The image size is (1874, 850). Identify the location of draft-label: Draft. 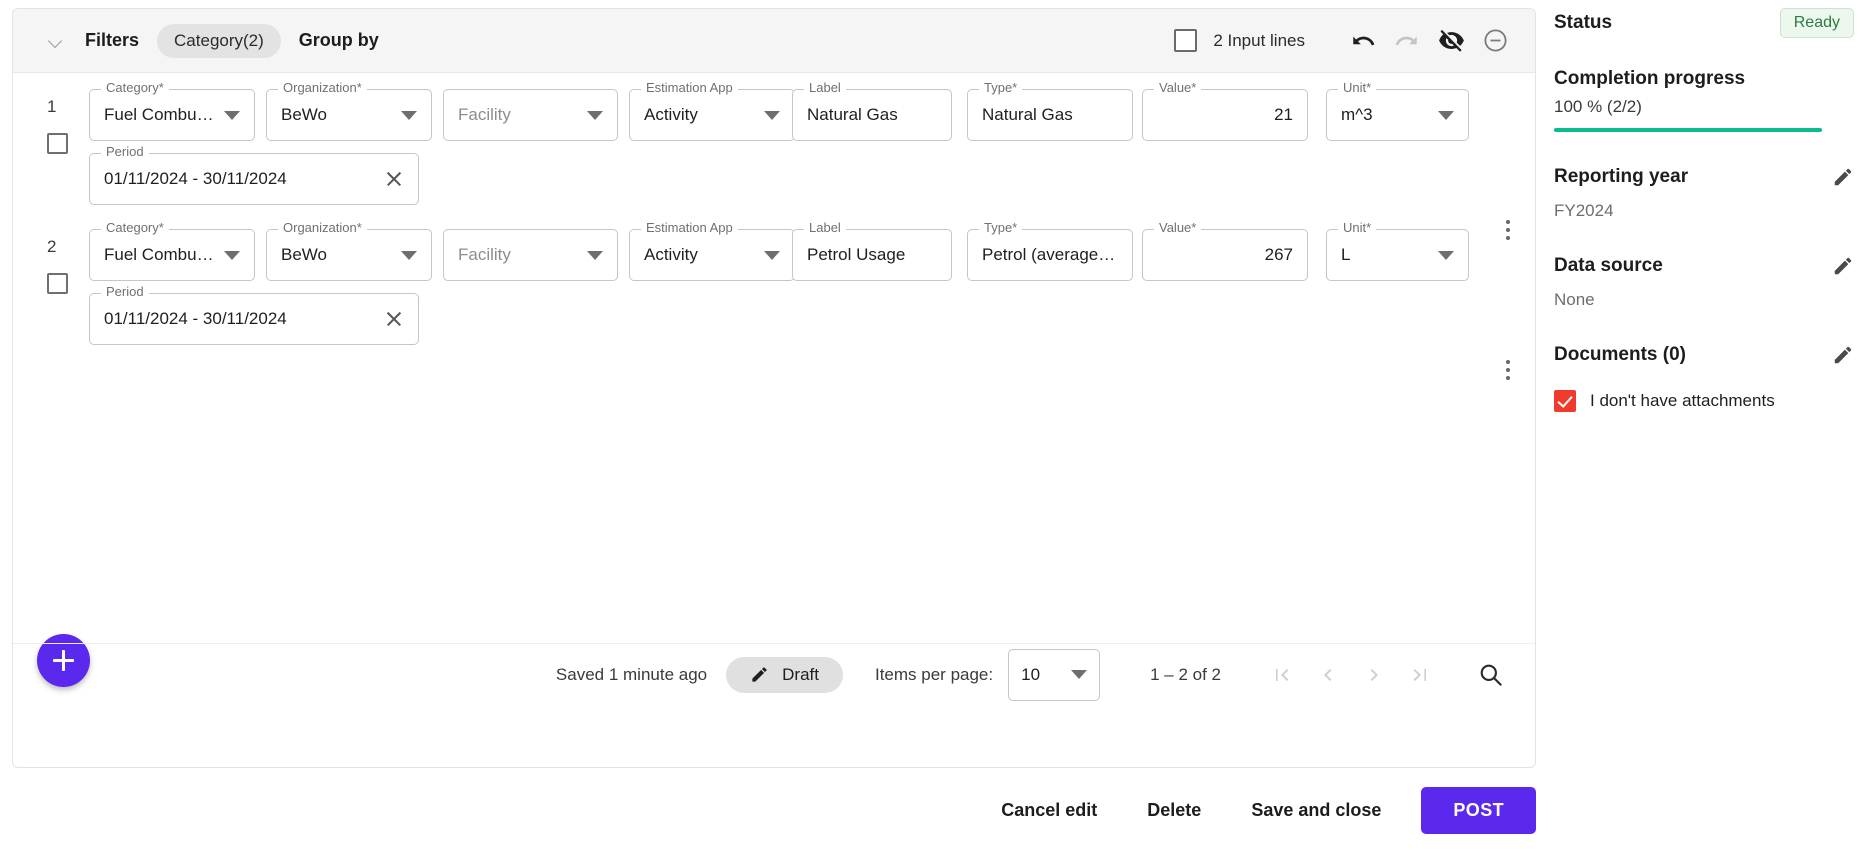
(800, 674).